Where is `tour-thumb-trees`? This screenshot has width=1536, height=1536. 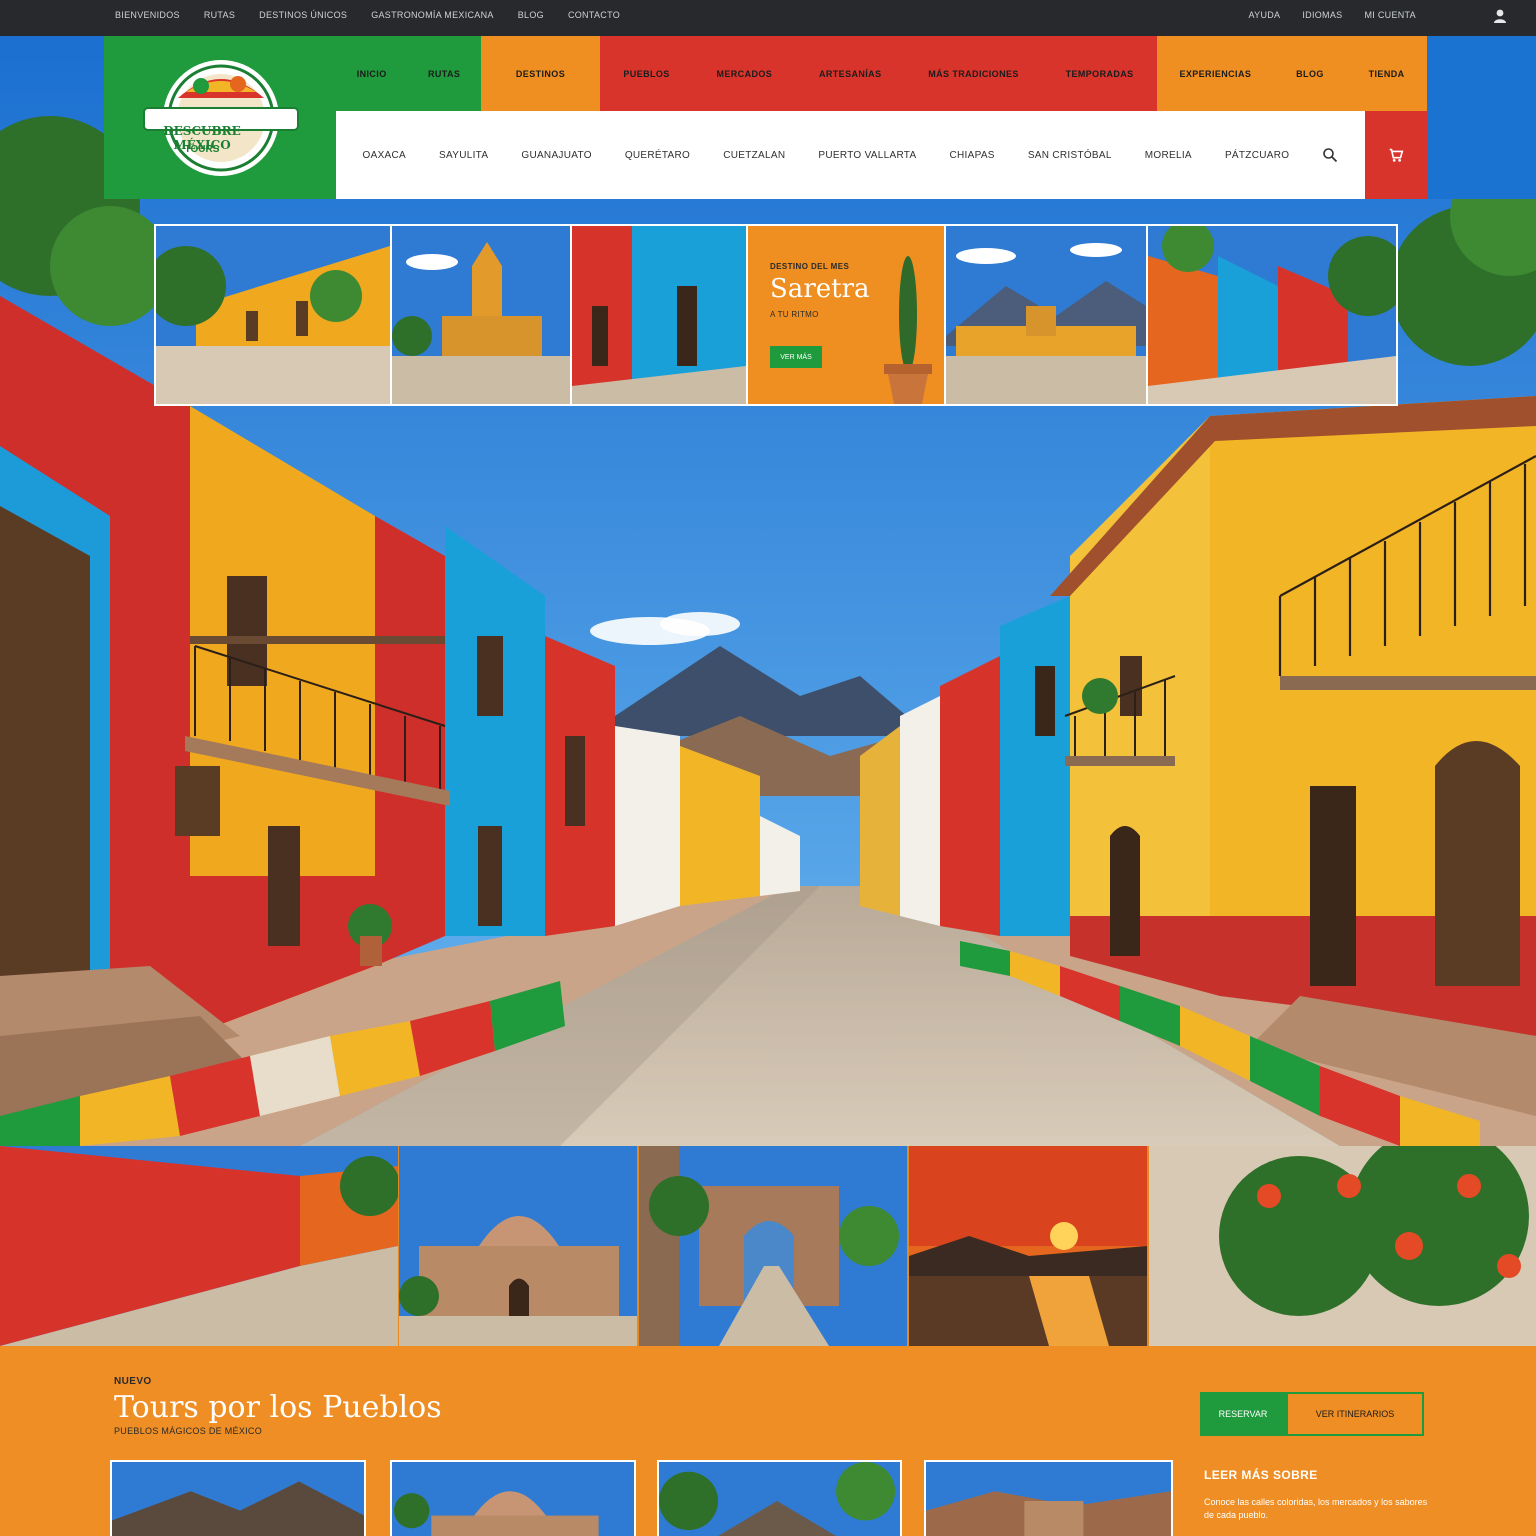 tour-thumb-trees is located at coordinates (779, 1498).